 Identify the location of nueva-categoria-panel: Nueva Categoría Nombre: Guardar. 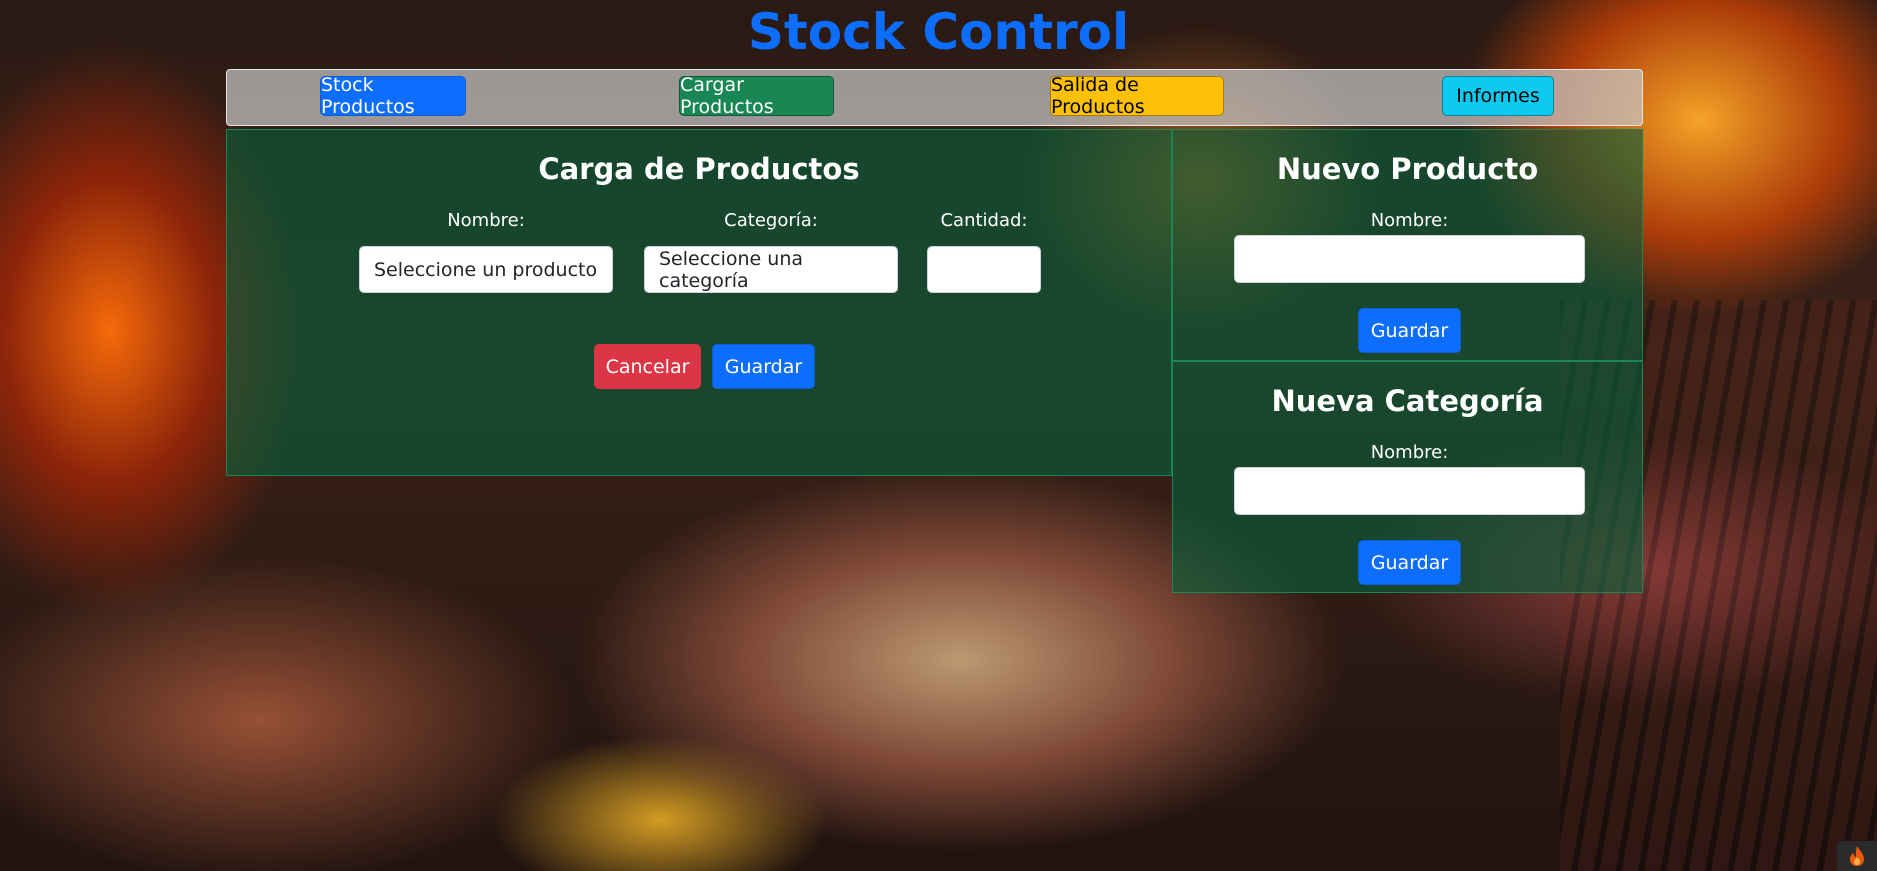
(1407, 477).